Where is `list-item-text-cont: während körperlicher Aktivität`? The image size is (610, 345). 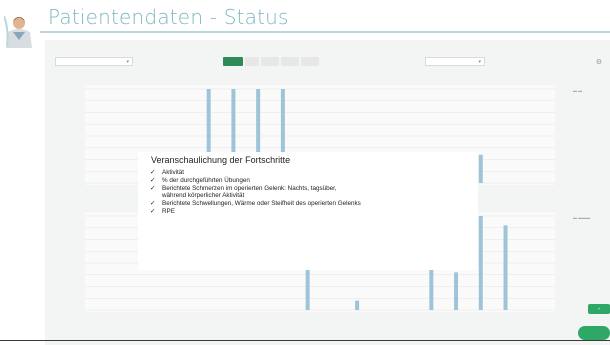 list-item-text-cont: während körperlicher Aktivität is located at coordinates (203, 196).